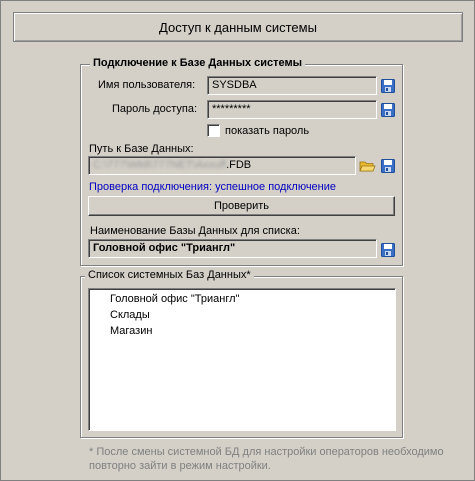  I want to click on dialog-title-bar: Доступ к данным системы, so click(238, 27).